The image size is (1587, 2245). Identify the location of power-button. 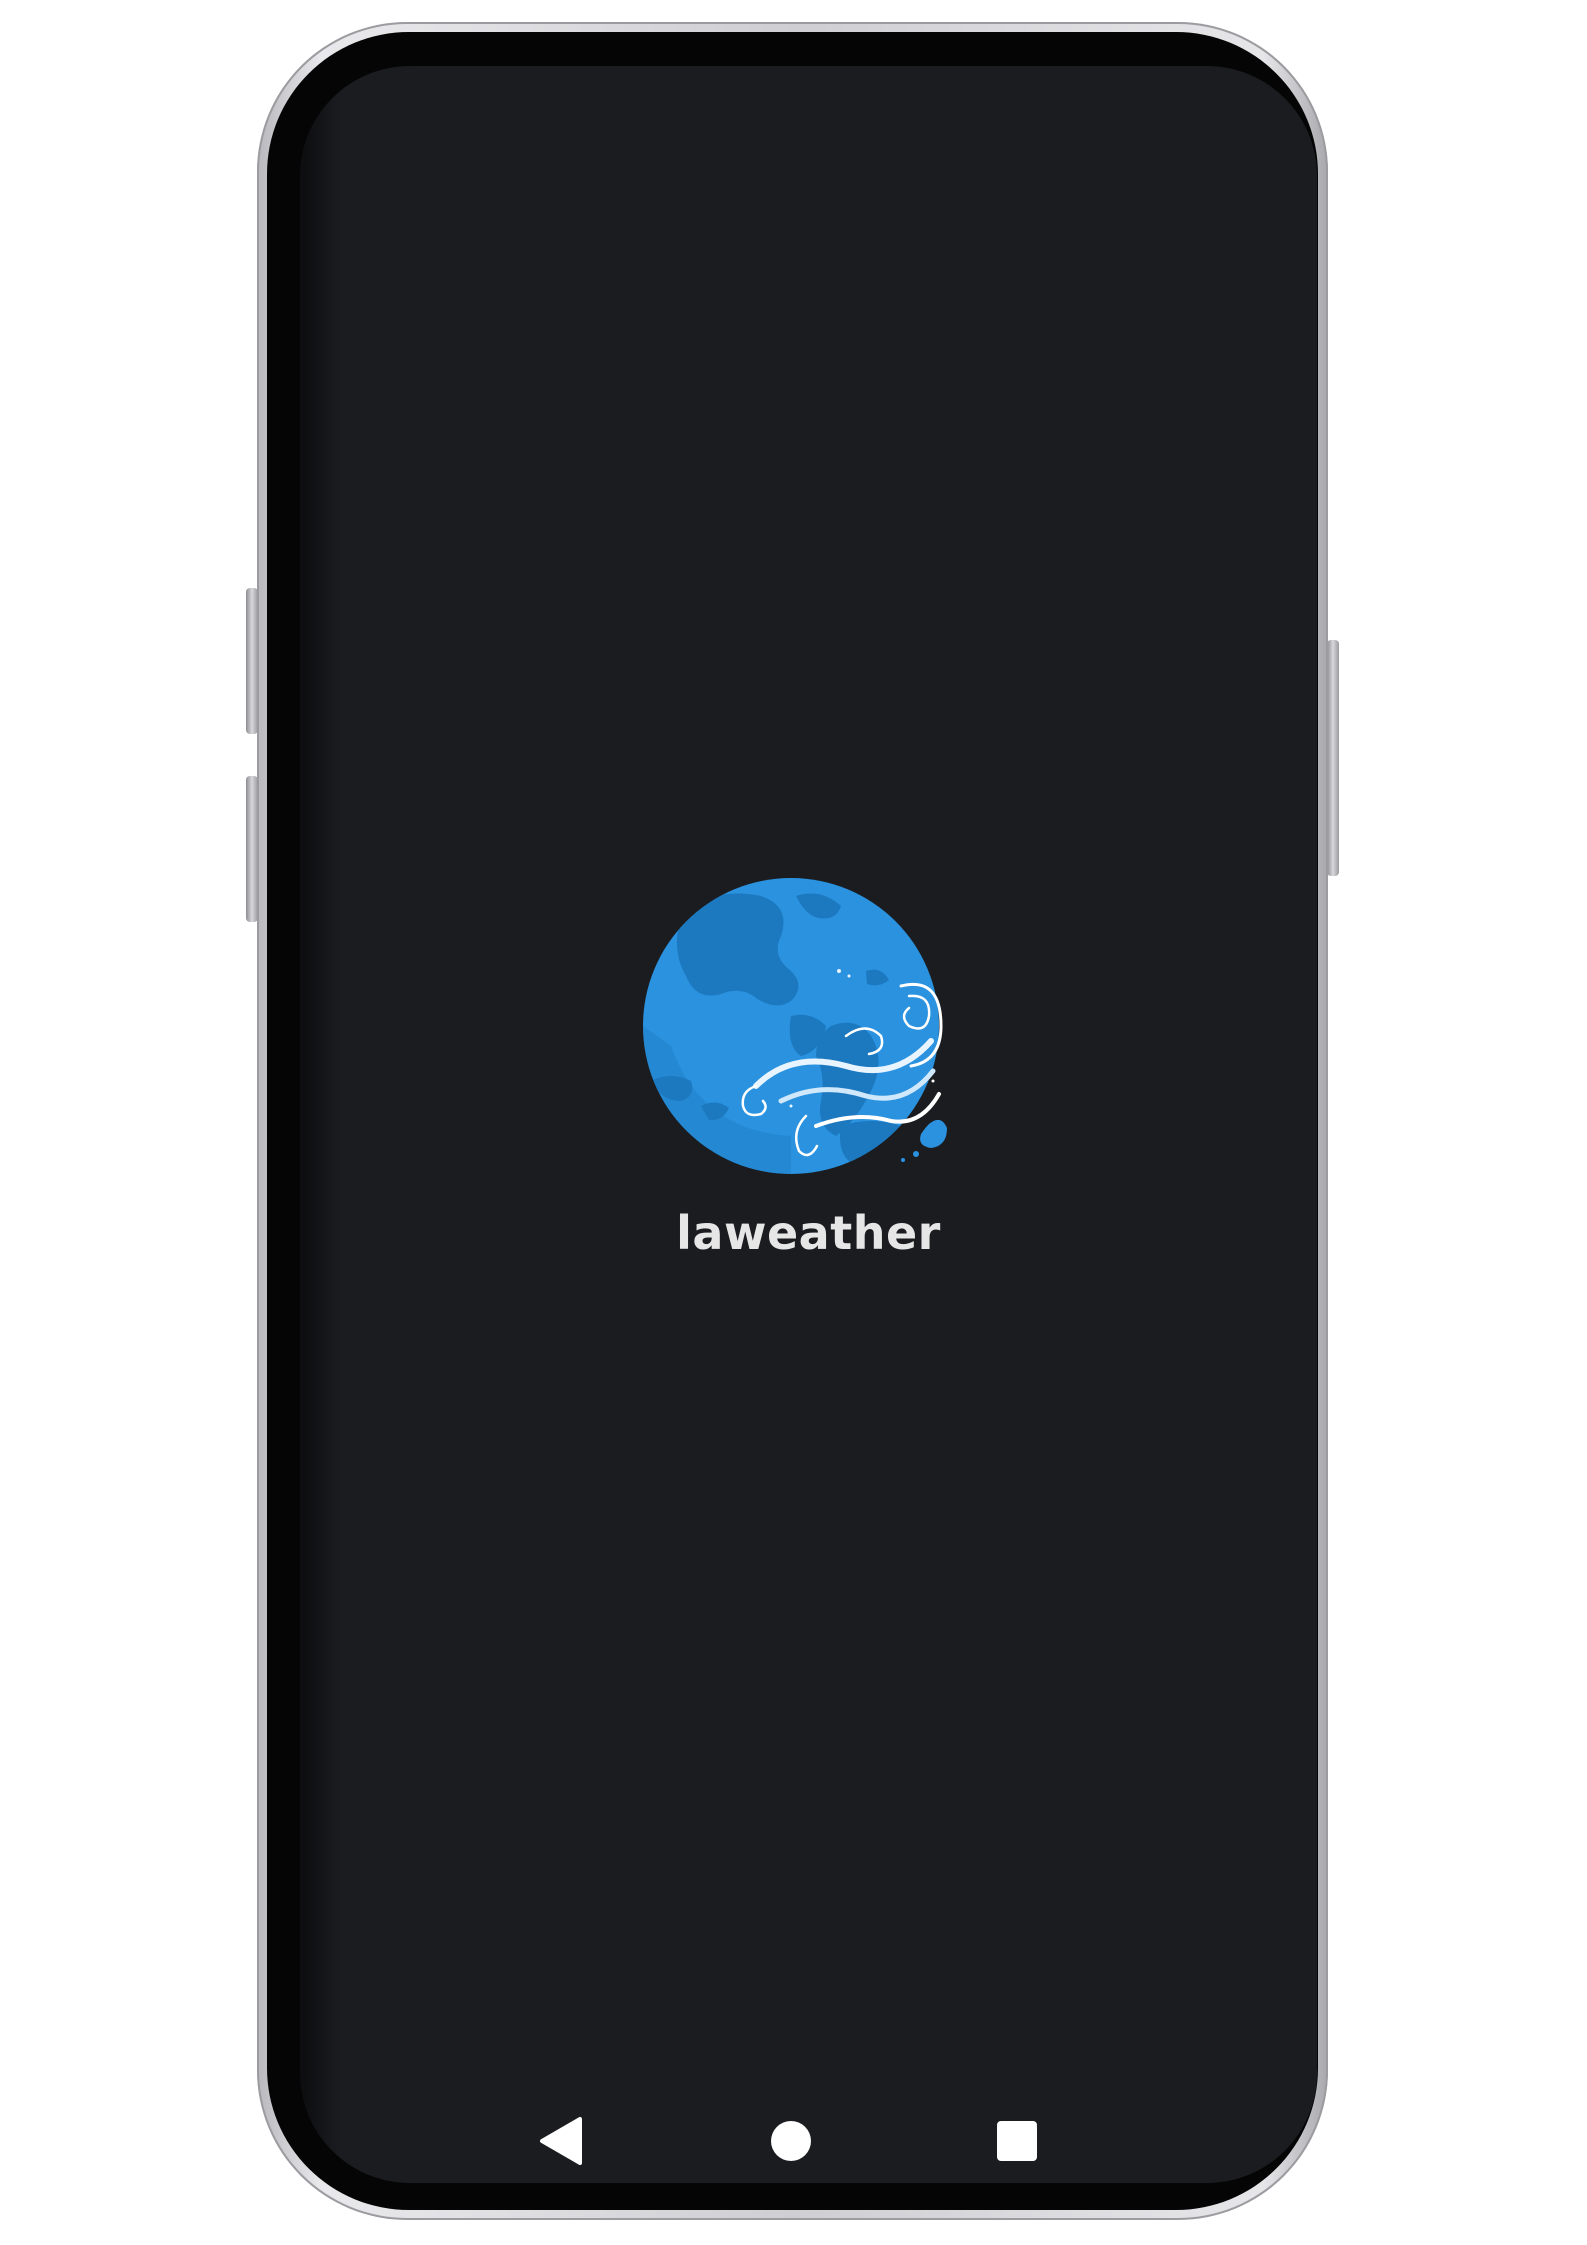
(1333, 758).